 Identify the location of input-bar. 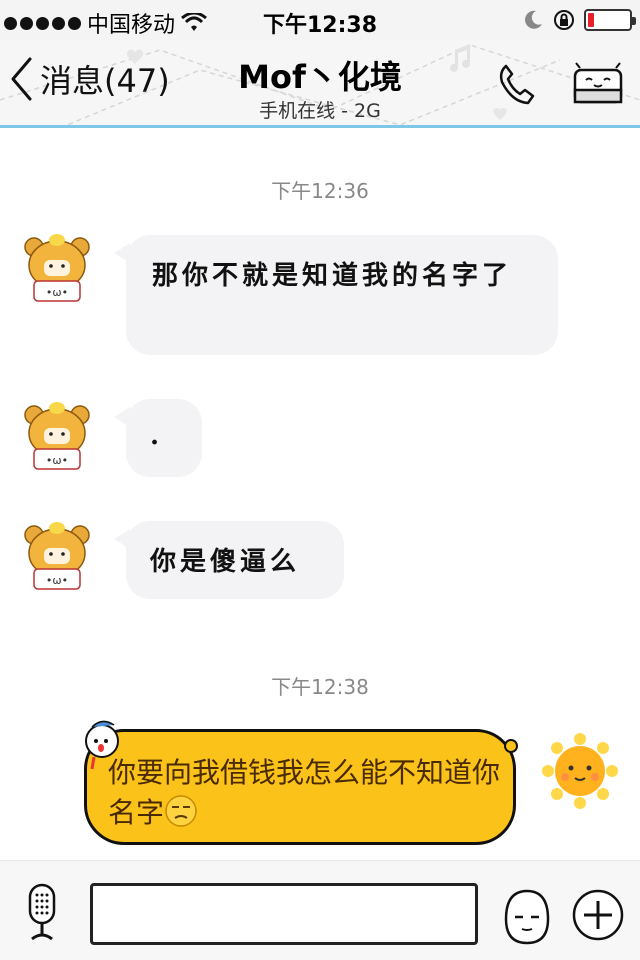
(320, 910).